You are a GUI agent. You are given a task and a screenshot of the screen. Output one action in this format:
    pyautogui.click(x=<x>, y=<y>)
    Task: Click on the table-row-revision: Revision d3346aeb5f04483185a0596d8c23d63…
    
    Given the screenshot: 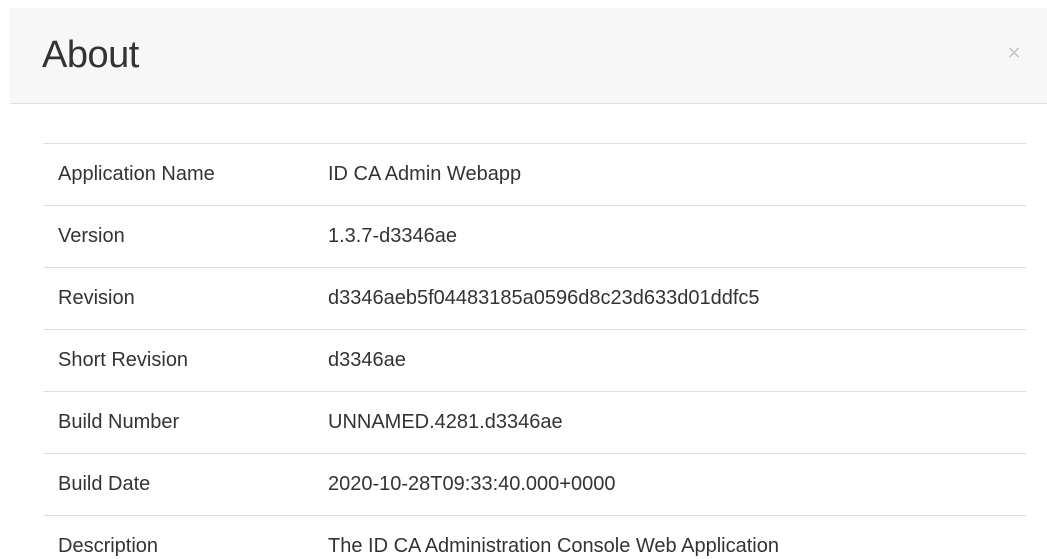 What is the action you would take?
    pyautogui.click(x=535, y=298)
    